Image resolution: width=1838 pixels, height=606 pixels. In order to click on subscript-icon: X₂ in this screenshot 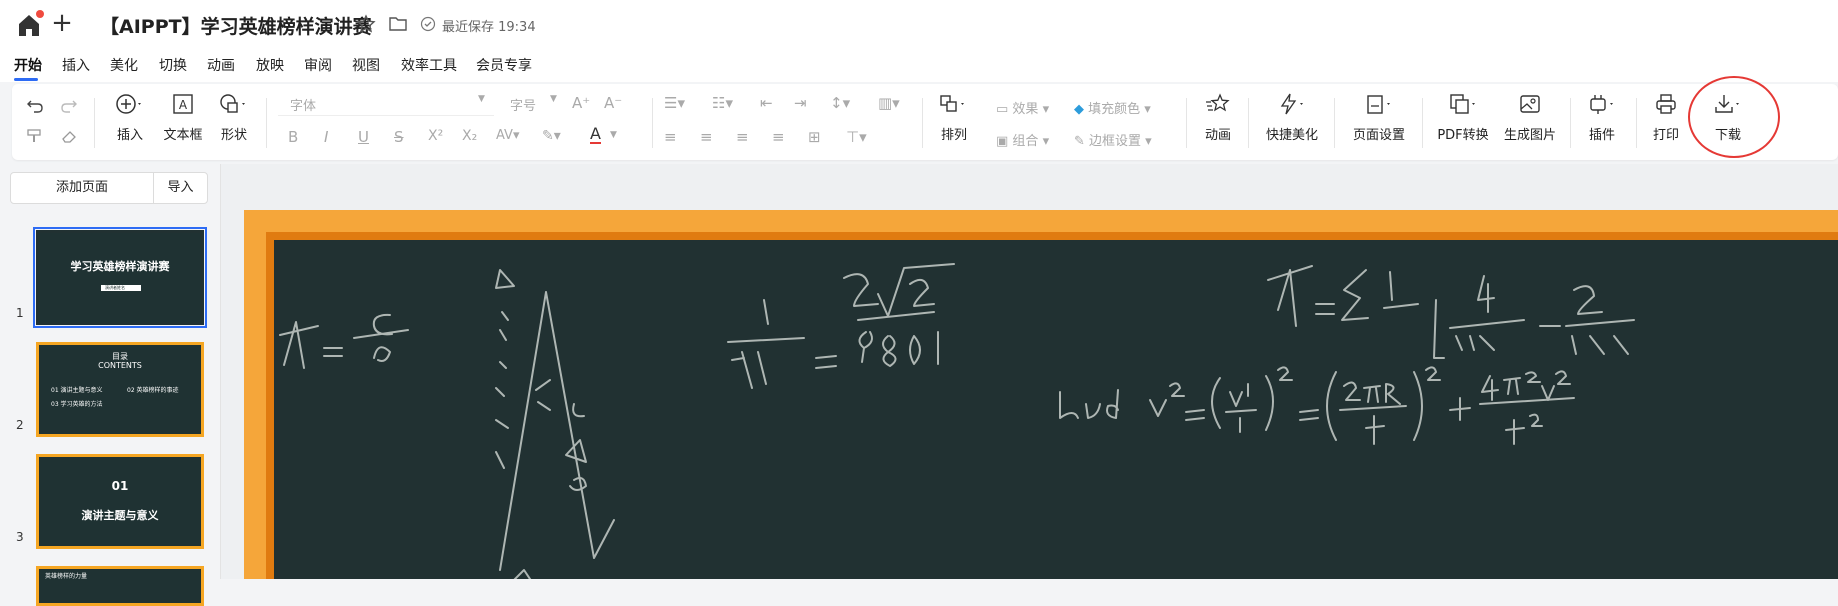, I will do `click(469, 136)`.